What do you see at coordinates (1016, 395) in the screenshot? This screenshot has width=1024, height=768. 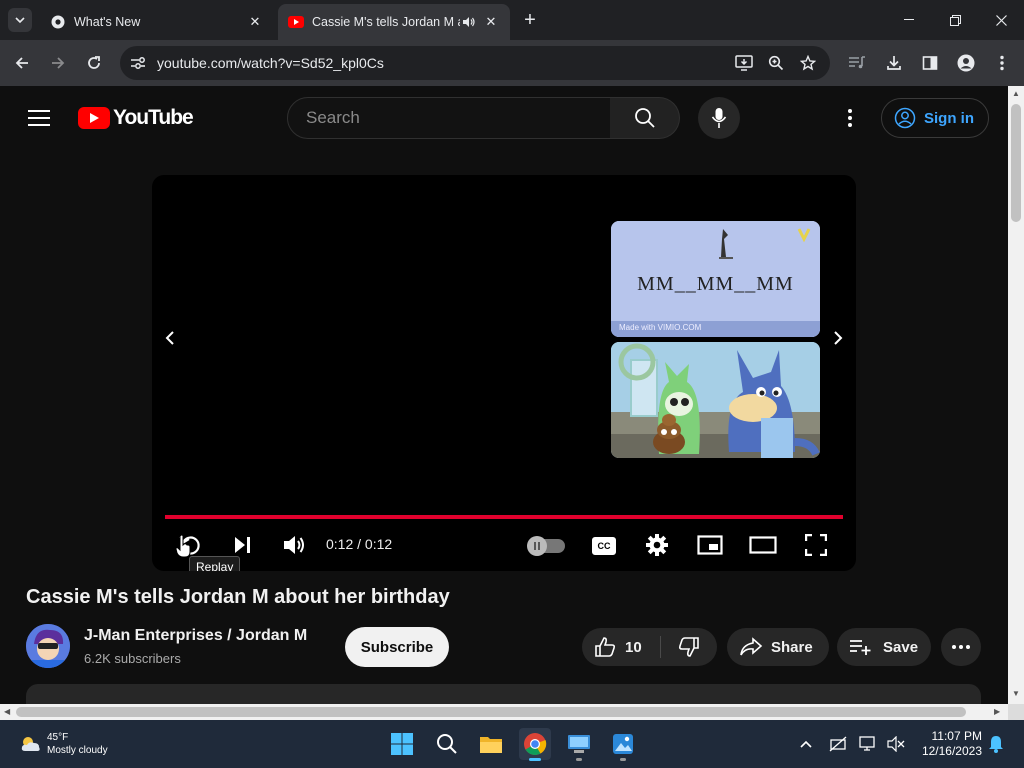 I see `vertical-scrollbar: ▲ ▼` at bounding box center [1016, 395].